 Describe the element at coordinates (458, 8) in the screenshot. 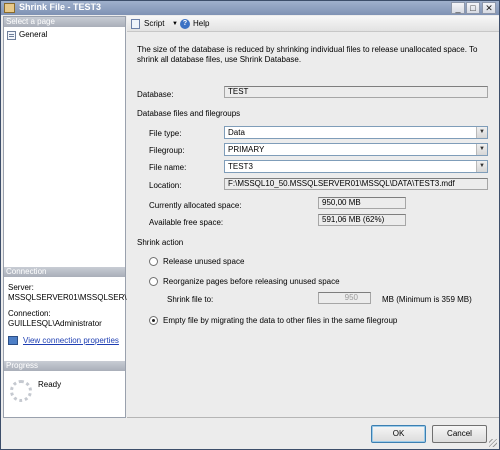

I see `minimize-button: _` at that location.